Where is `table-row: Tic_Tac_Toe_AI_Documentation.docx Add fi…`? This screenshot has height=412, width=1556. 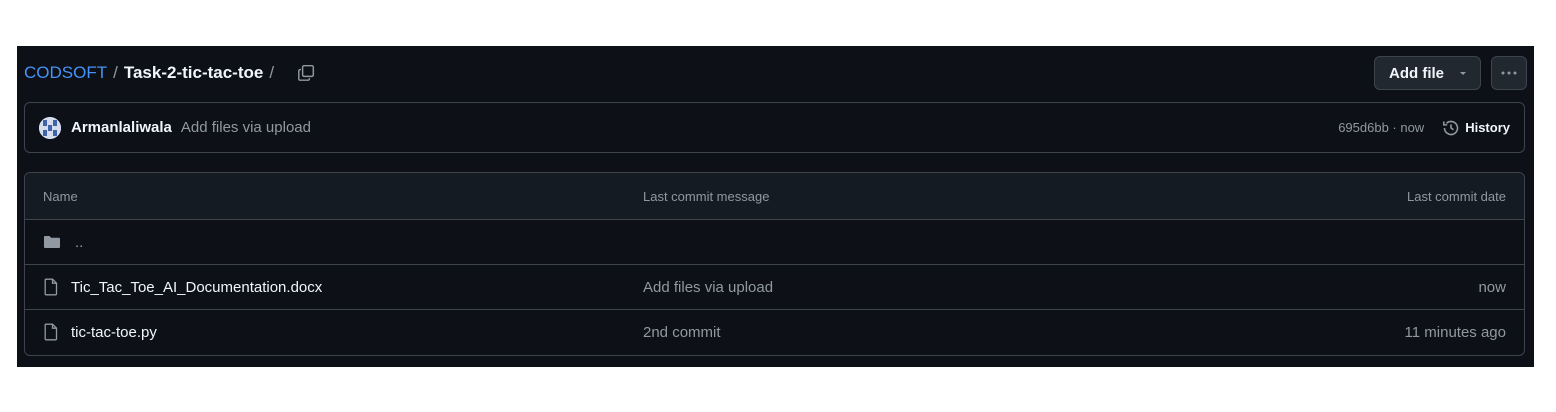 table-row: Tic_Tac_Toe_AI_Documentation.docx Add fi… is located at coordinates (774, 286).